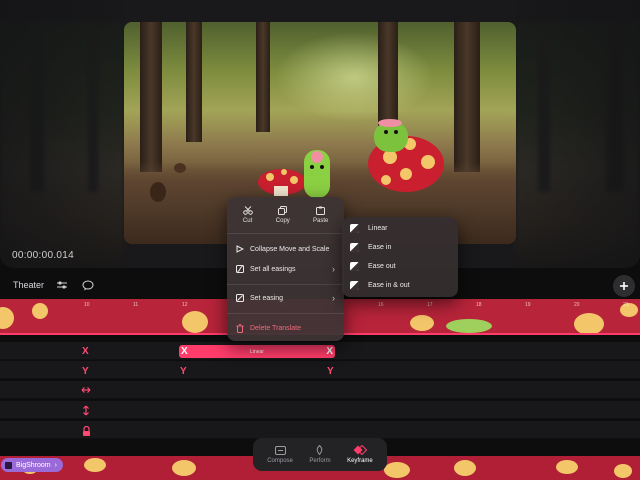 This screenshot has height=480, width=640. I want to click on ruler-tick-label: 10, so click(87, 305).